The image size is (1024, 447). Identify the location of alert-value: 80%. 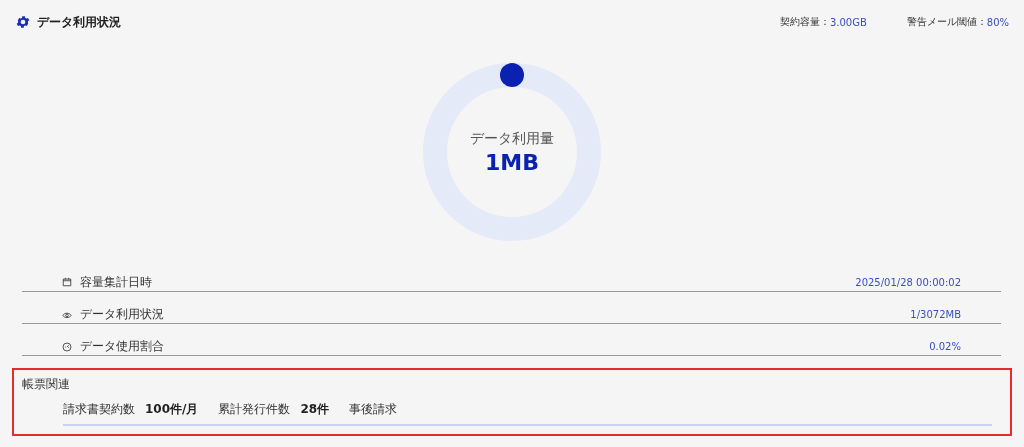
(997, 22).